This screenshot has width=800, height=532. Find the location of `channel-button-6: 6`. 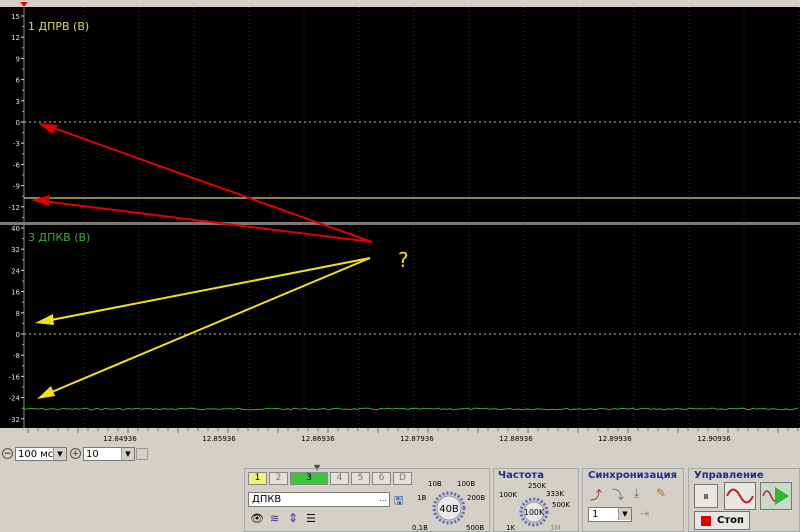

channel-button-6: 6 is located at coordinates (381, 478).